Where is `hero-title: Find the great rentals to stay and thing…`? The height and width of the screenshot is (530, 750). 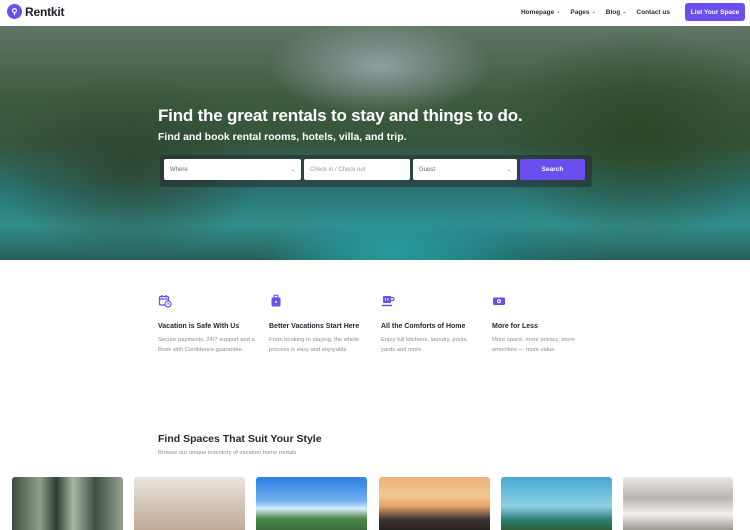
hero-title: Find the great rentals to stay and thing… is located at coordinates (340, 115).